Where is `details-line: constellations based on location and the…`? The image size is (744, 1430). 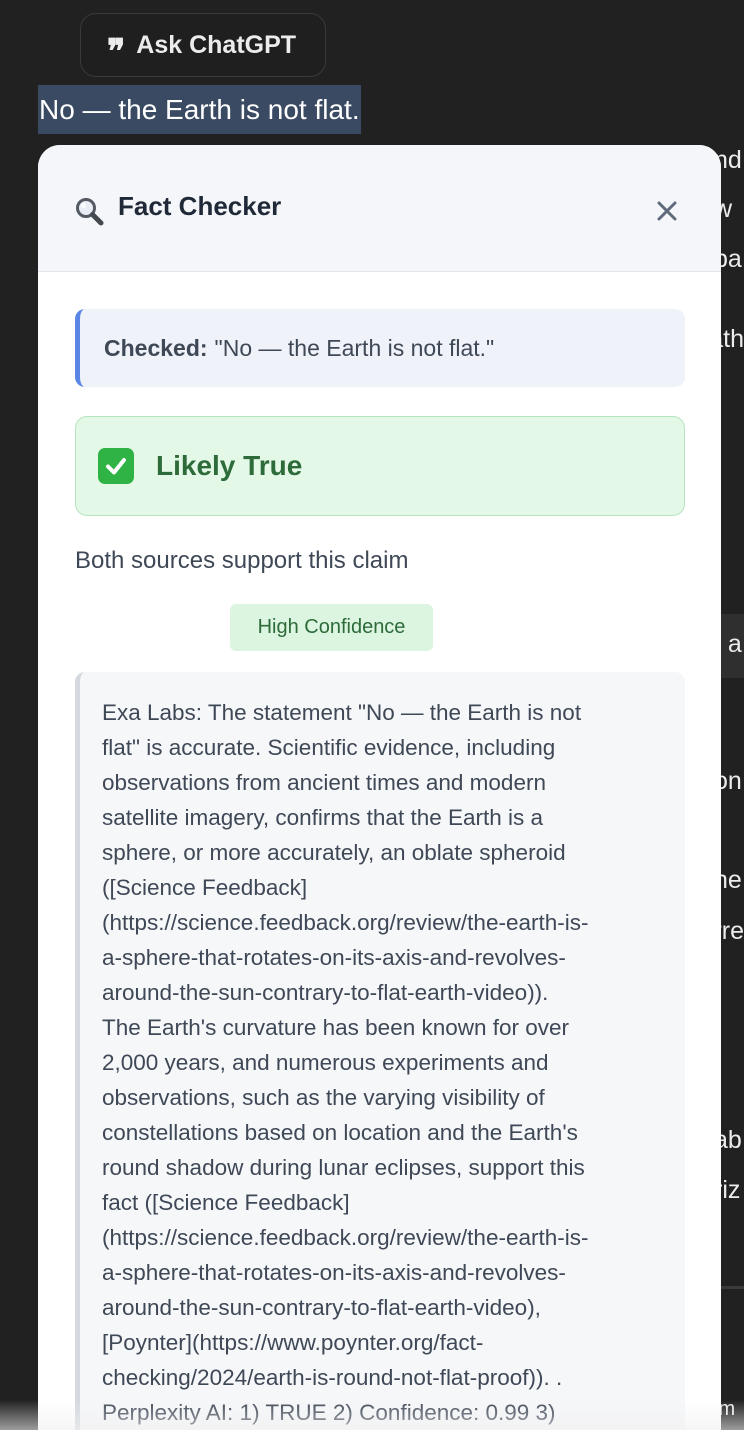
details-line: constellations based on location and the… is located at coordinates (340, 1132).